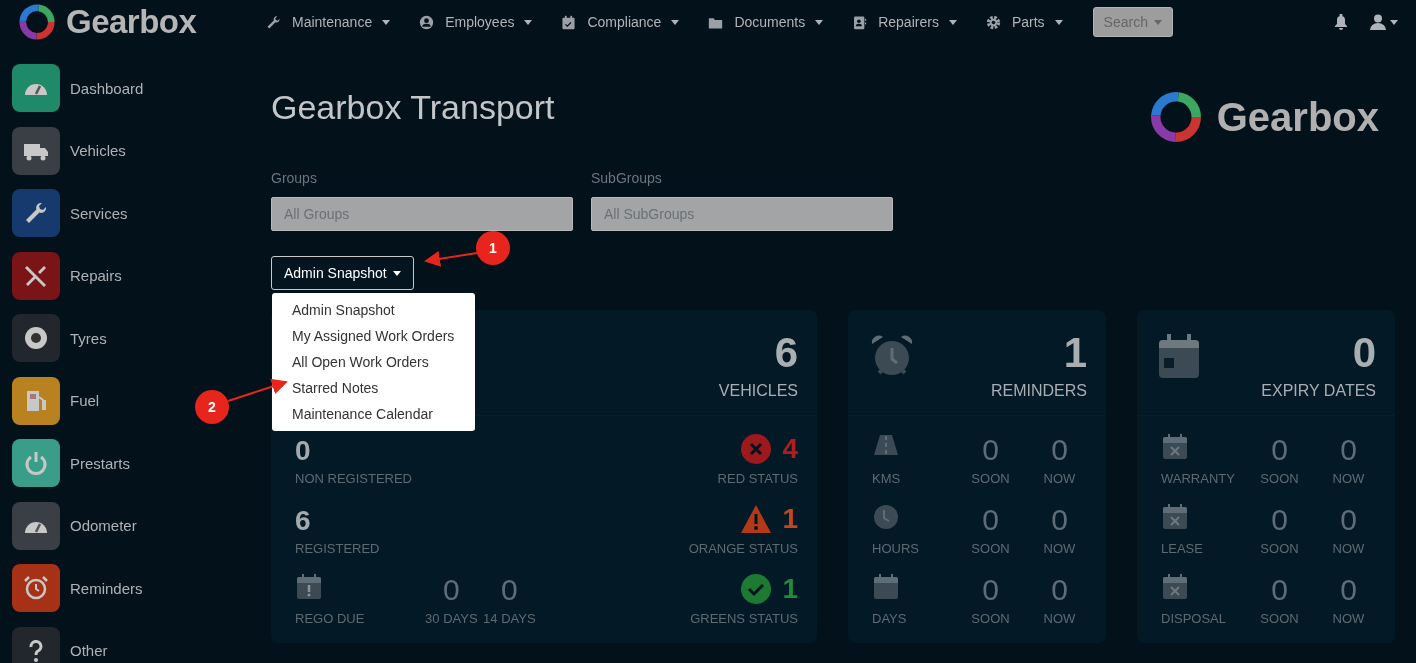 The width and height of the screenshot is (1416, 663). Describe the element at coordinates (373, 388) in the screenshot. I see `menu-option: Starred Notes` at that location.